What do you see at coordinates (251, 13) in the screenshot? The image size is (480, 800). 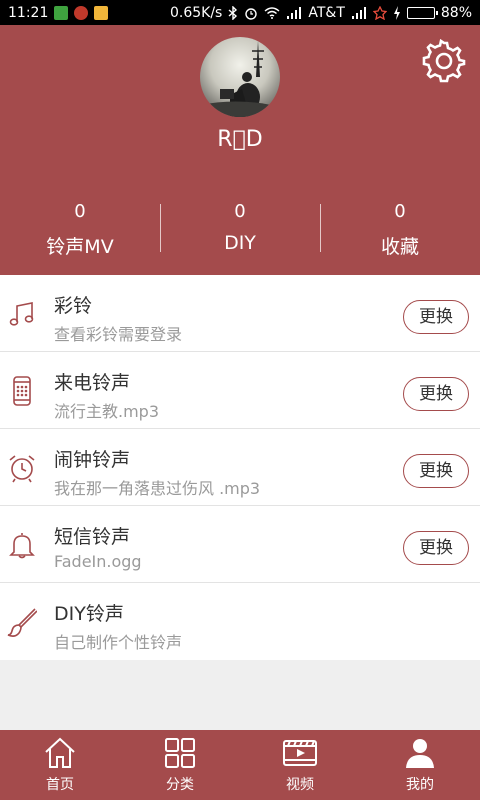 I see `alarm-icon` at bounding box center [251, 13].